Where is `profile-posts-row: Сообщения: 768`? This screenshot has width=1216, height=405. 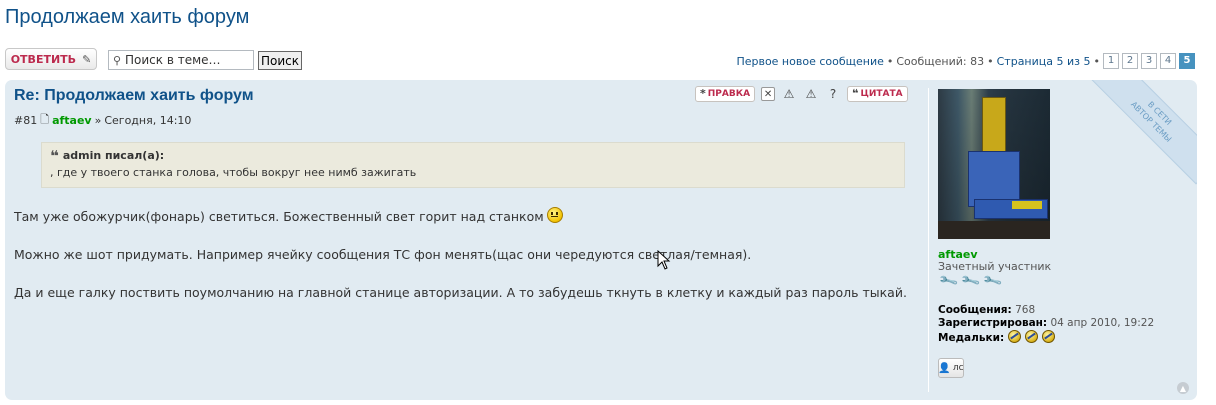 profile-posts-row: Сообщения: 768 is located at coordinates (1046, 310).